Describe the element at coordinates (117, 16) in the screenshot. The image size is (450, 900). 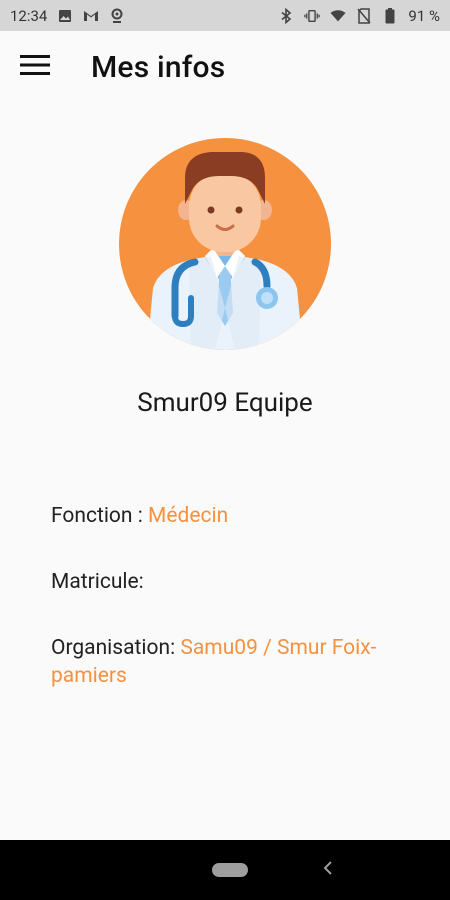
I see `location-icon` at that location.